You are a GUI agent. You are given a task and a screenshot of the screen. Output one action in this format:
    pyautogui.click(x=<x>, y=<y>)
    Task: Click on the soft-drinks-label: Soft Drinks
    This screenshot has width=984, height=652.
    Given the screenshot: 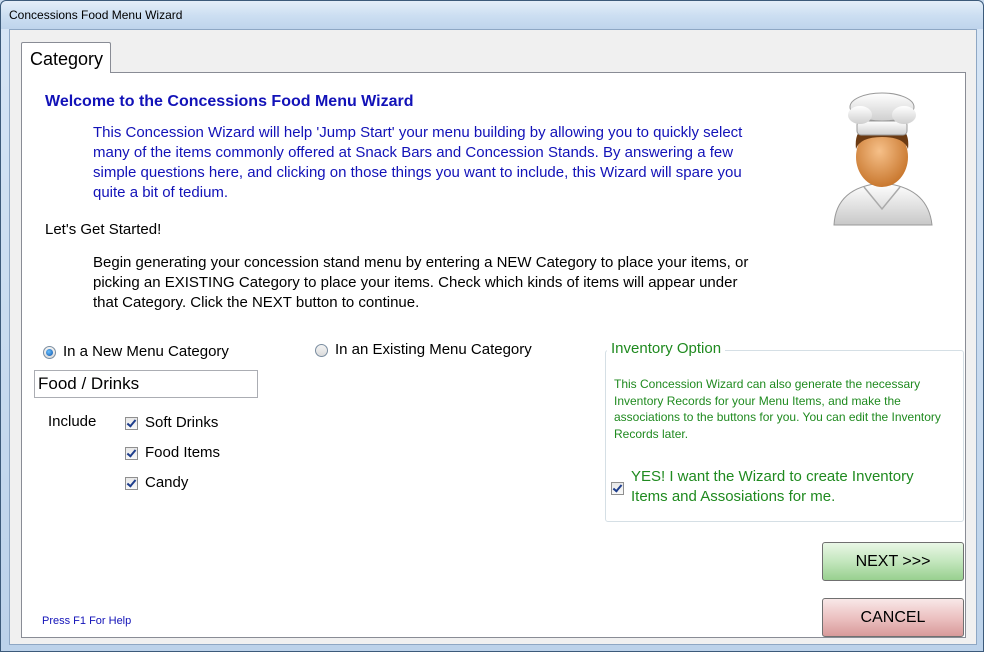 What is the action you would take?
    pyautogui.click(x=181, y=422)
    